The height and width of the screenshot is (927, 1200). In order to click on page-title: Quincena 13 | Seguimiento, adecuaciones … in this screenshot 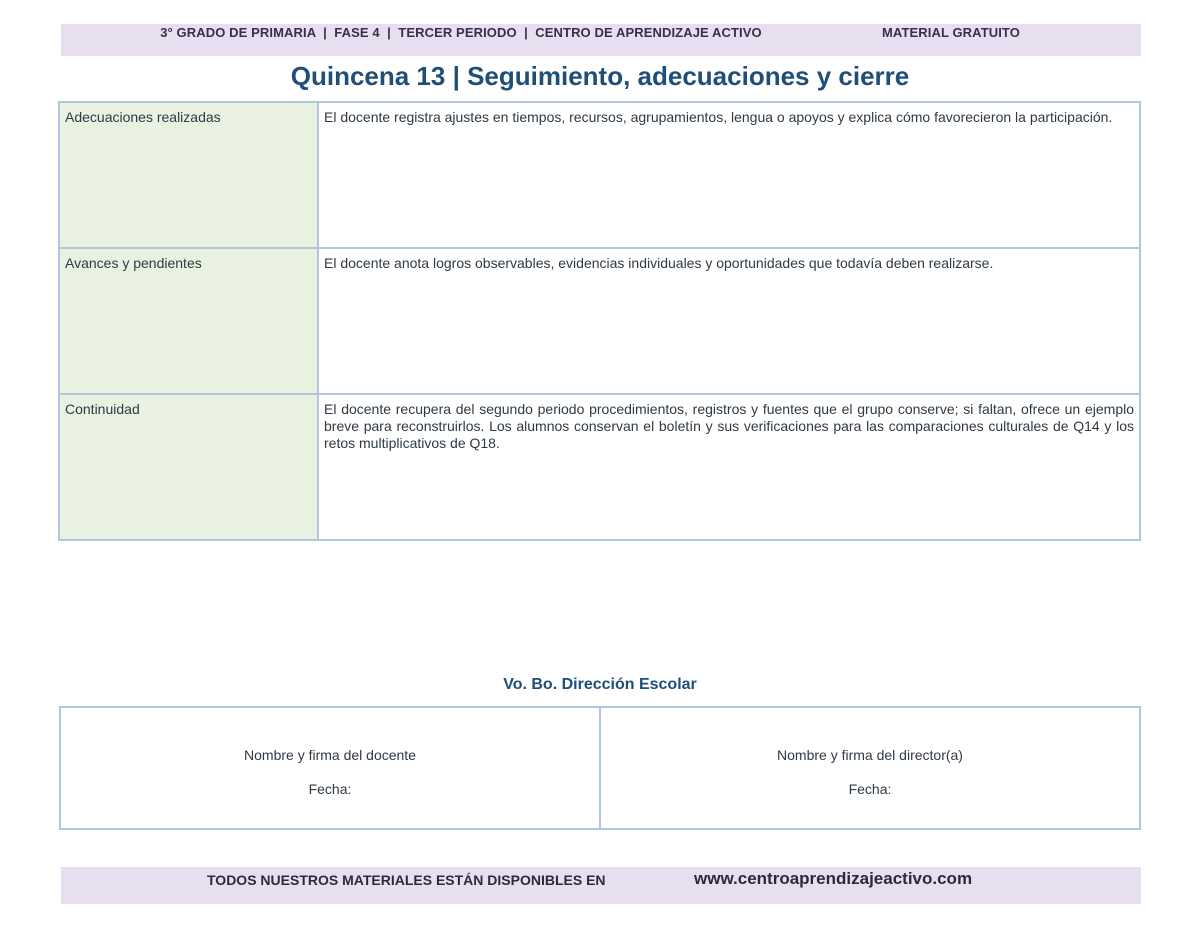, I will do `click(600, 76)`.